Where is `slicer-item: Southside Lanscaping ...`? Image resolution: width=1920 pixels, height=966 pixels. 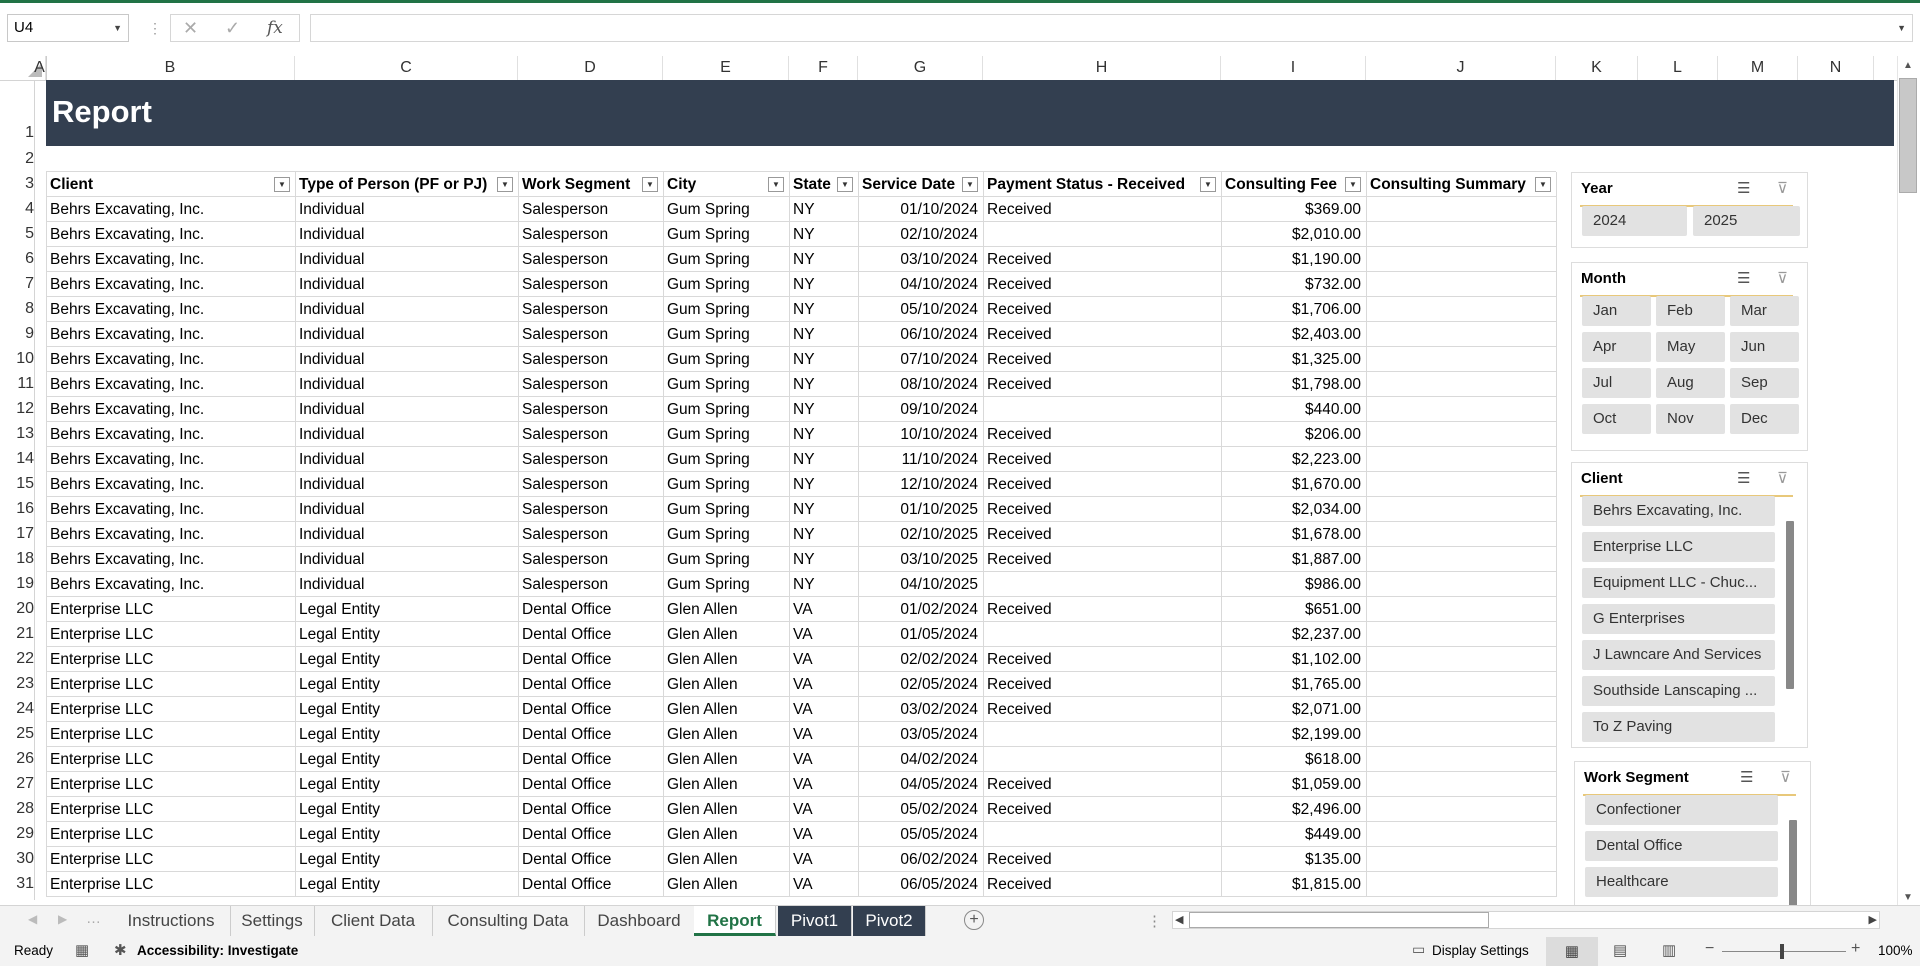
slicer-item: Southside Lanscaping ... is located at coordinates (1678, 691).